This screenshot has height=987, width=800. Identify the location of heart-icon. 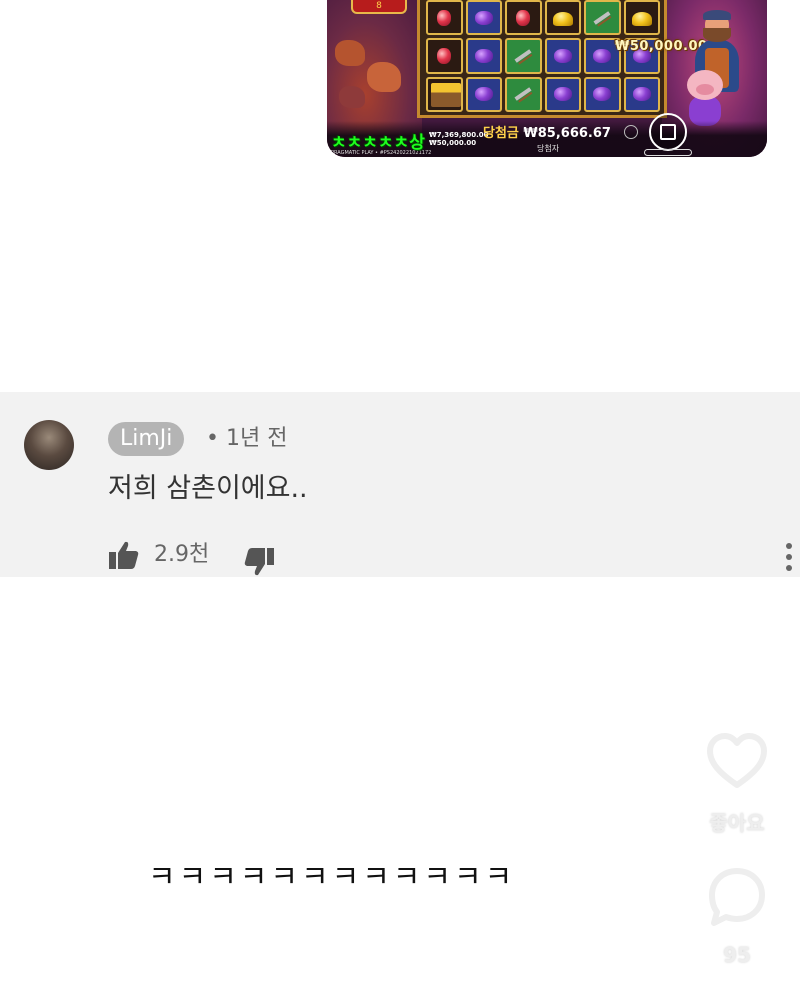
(737, 762).